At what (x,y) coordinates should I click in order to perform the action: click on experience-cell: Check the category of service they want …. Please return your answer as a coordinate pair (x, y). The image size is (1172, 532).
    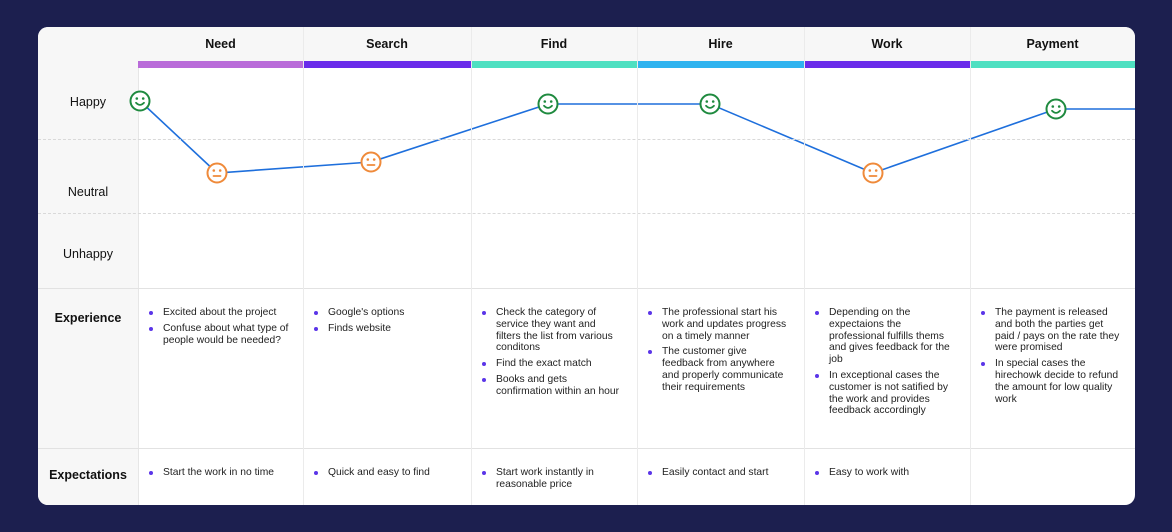
    Looking at the image, I should click on (551, 354).